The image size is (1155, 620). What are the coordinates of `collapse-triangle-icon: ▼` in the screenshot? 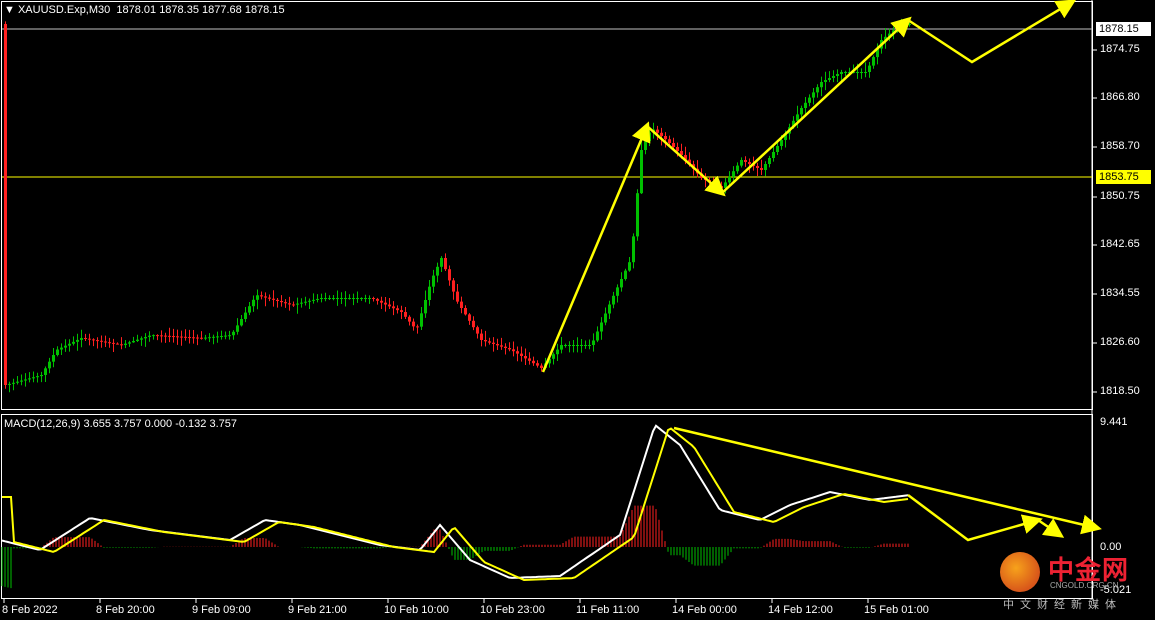 It's located at (11, 10).